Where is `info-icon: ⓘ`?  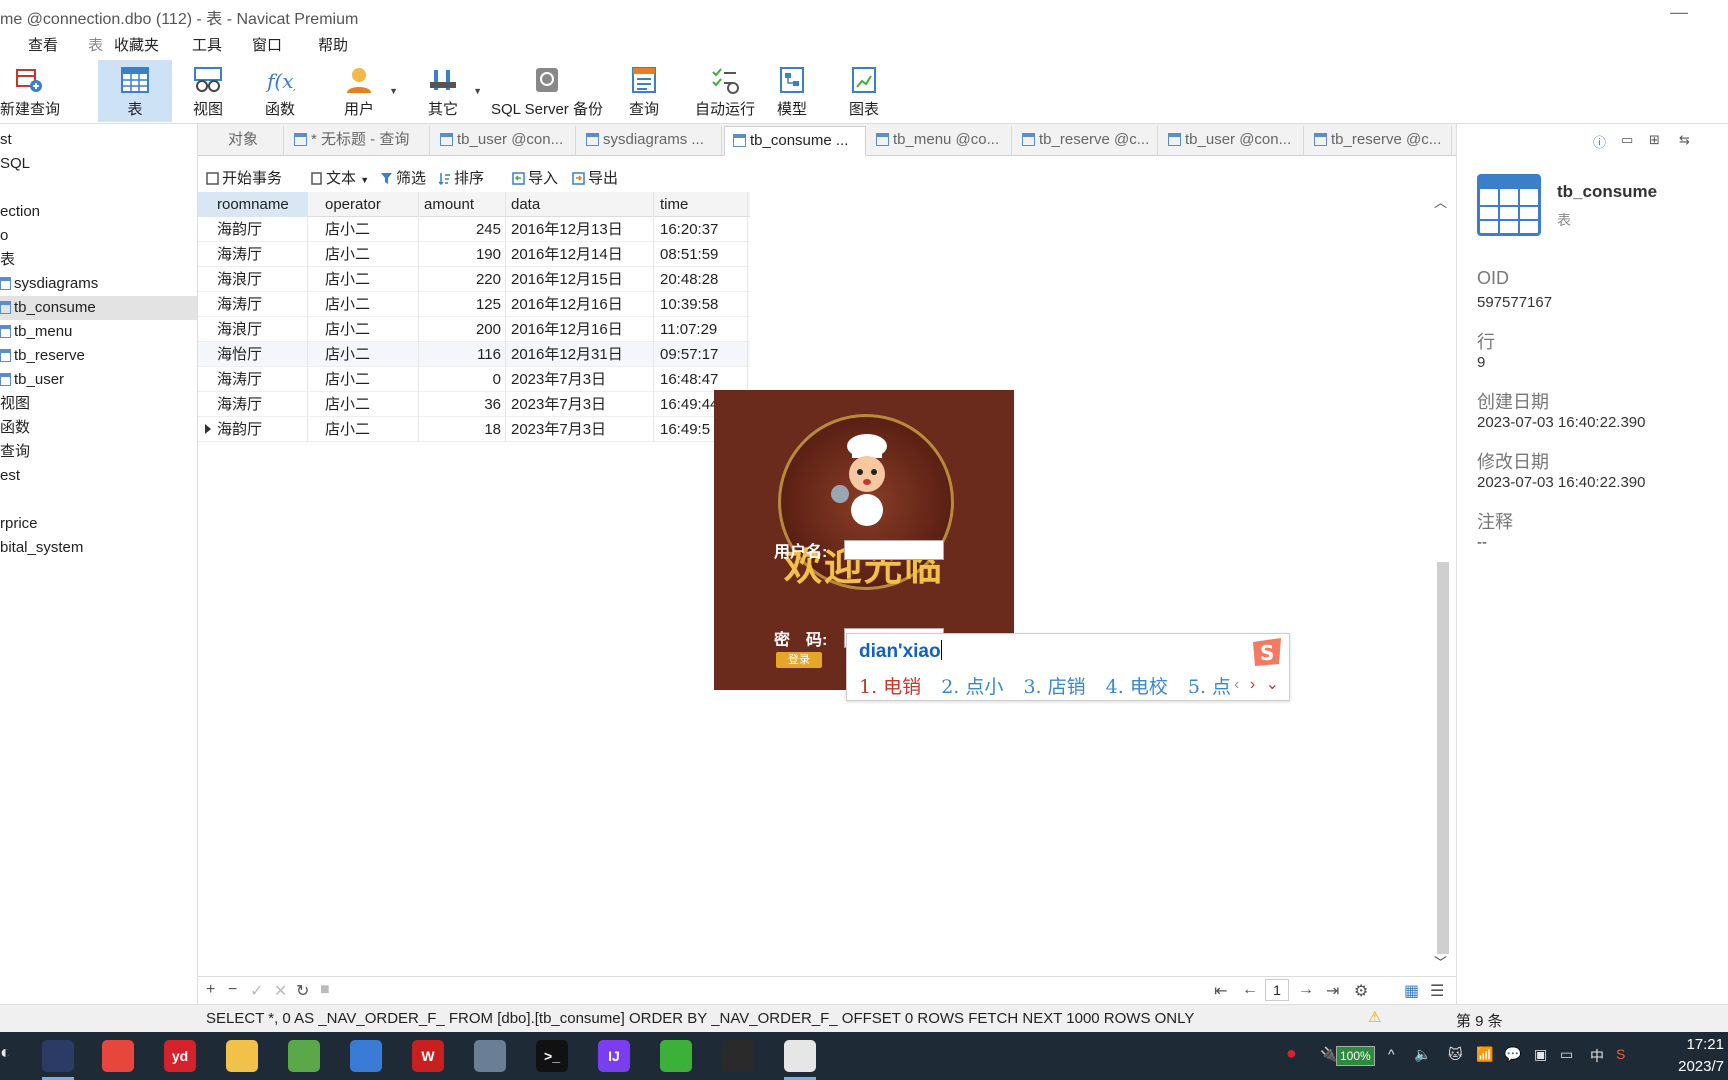
info-icon: ⓘ is located at coordinates (1599, 141).